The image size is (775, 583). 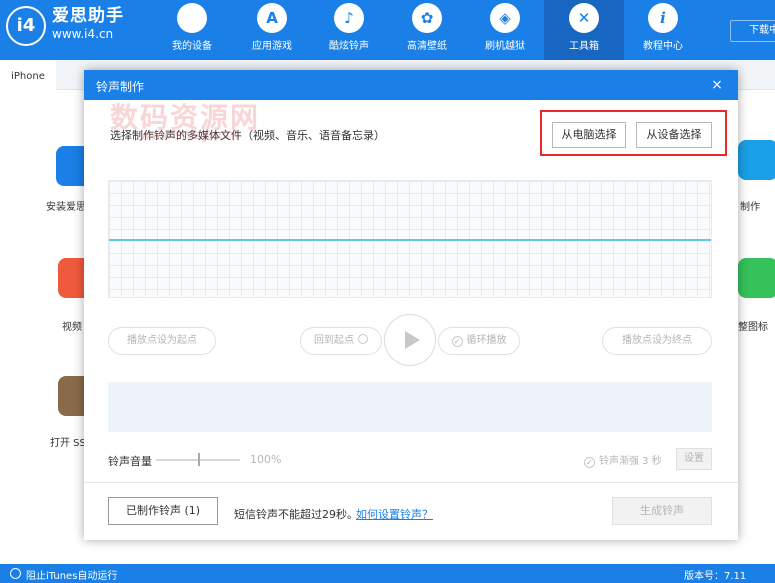 What do you see at coordinates (752, 31) in the screenshot?
I see `download-button: 下载中` at bounding box center [752, 31].